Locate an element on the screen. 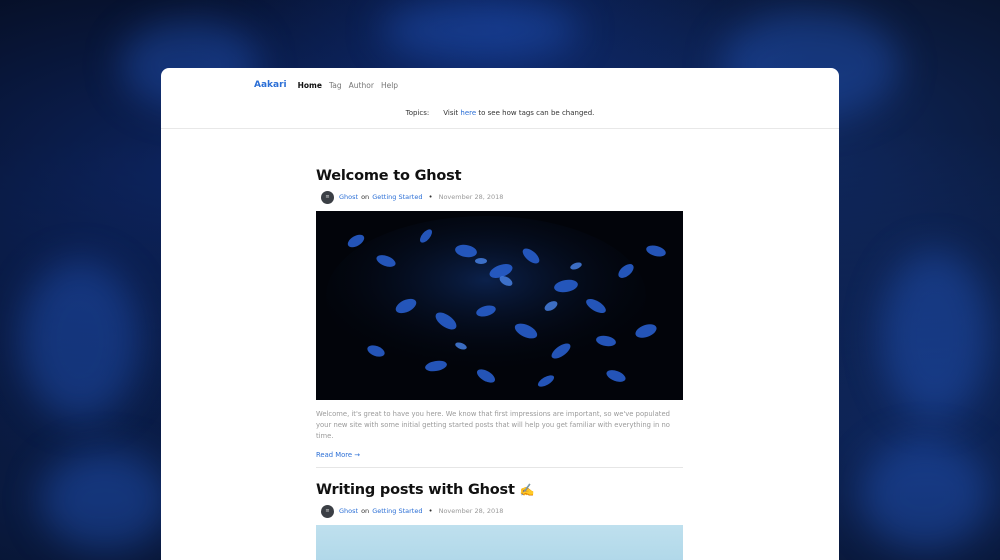 The image size is (1000, 560). top-navigation: Aakari Home Tag Author Help is located at coordinates (500, 85).